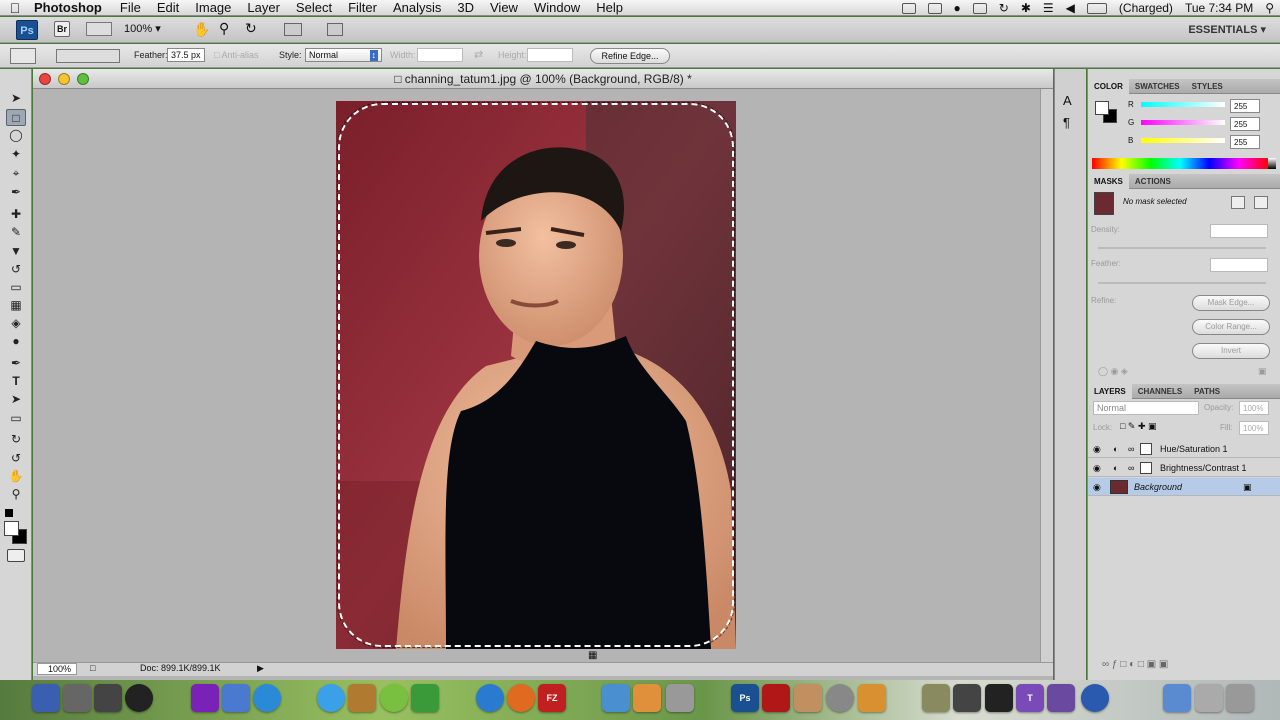  What do you see at coordinates (16, 305) in the screenshot?
I see `gradient-tool-icon: ▦` at bounding box center [16, 305].